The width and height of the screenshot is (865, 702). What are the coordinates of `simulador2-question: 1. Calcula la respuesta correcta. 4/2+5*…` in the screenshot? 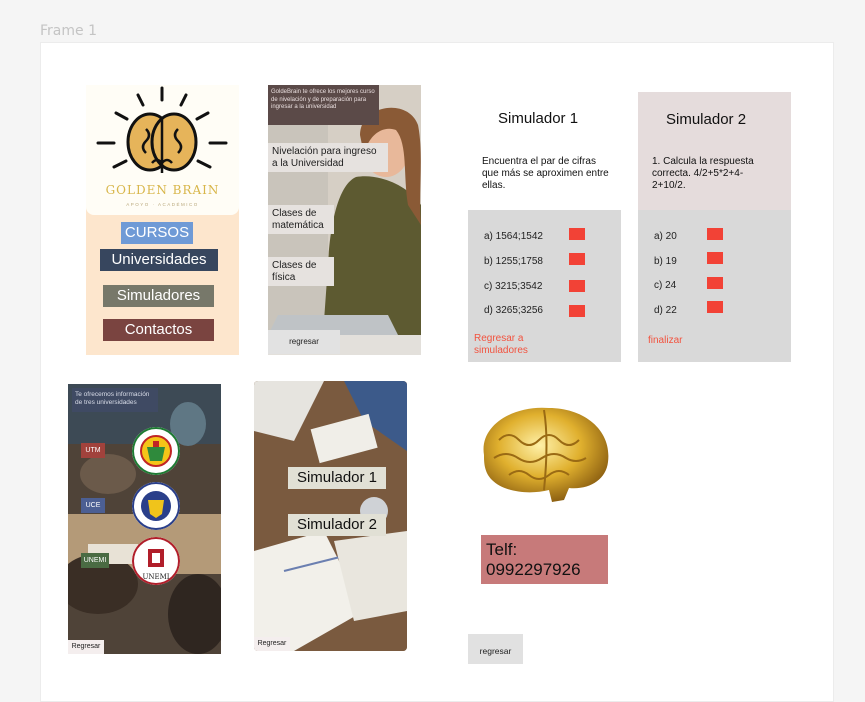 It's located at (703, 173).